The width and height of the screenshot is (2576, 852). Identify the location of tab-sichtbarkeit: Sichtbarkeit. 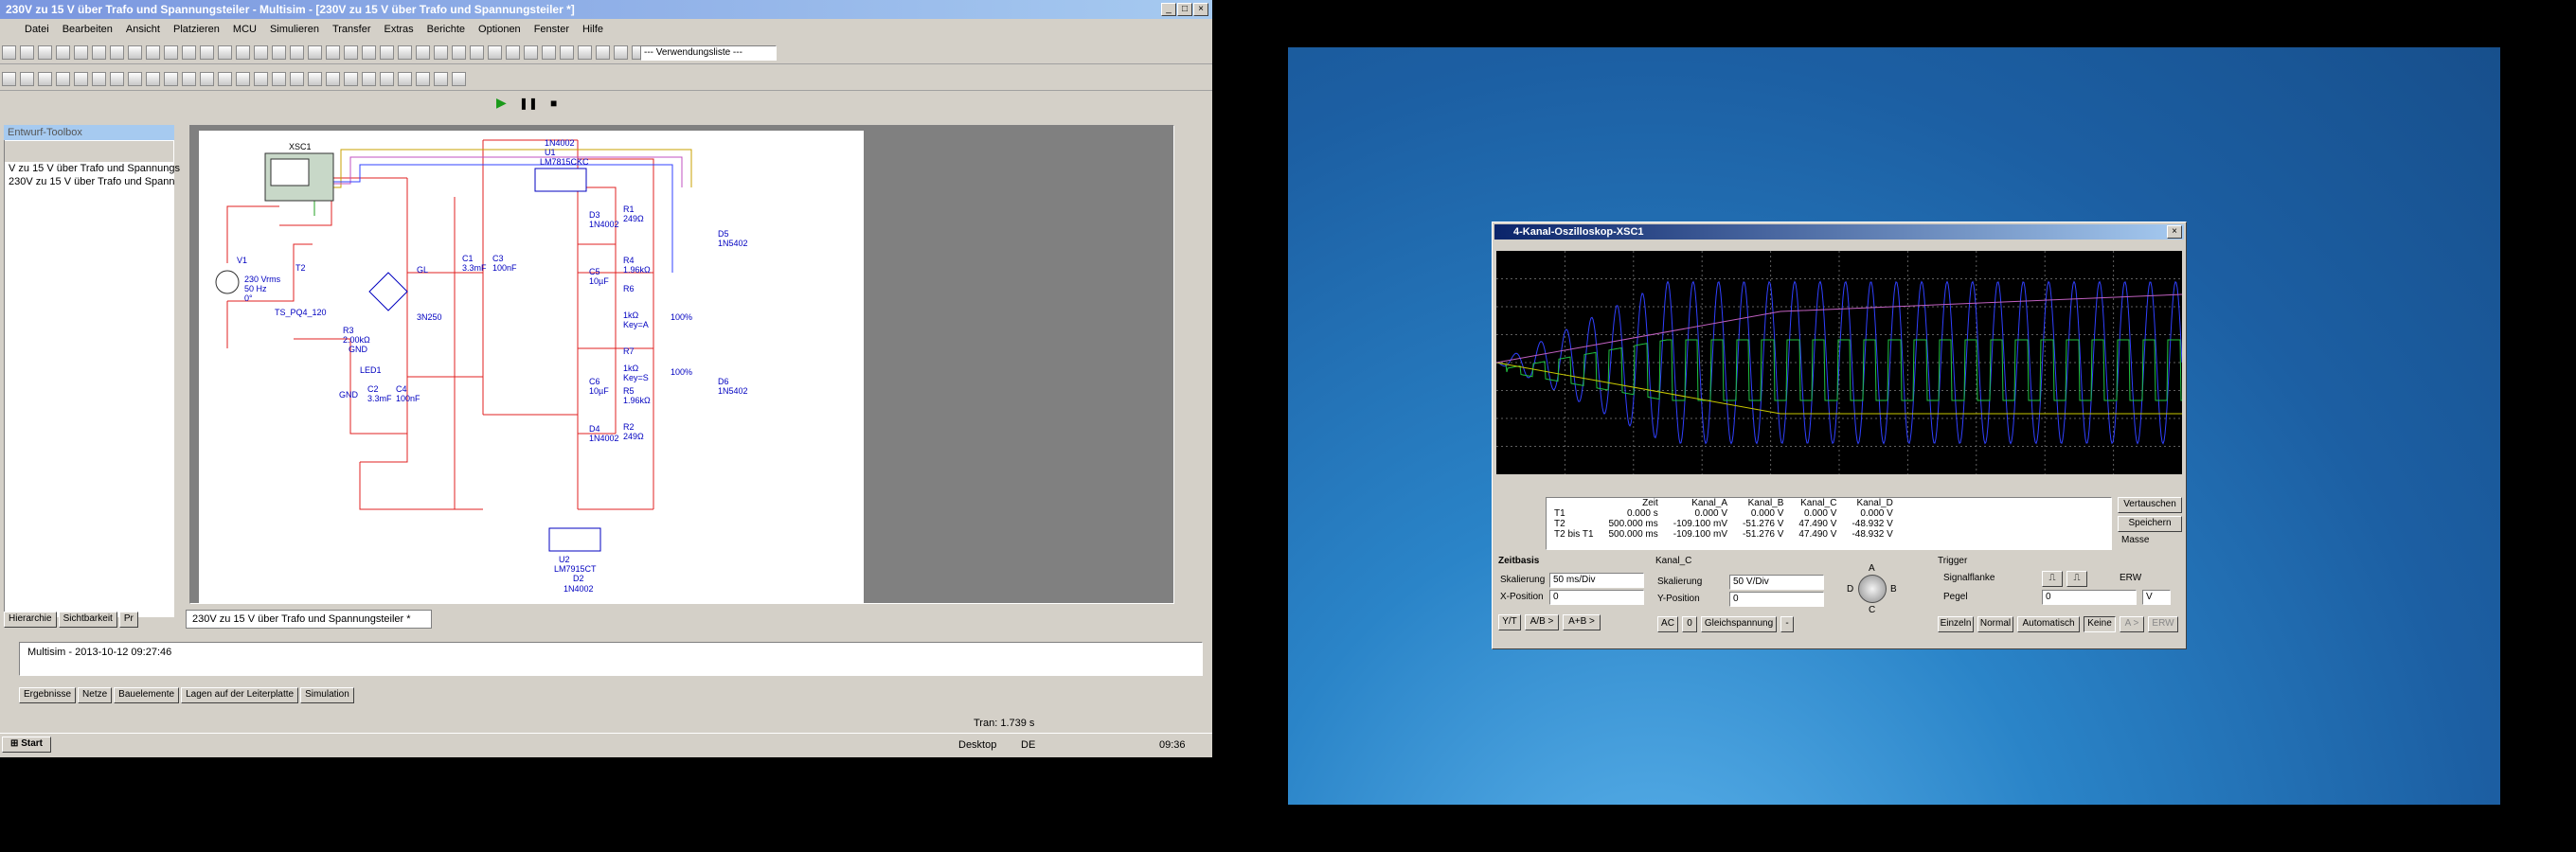
(87, 620).